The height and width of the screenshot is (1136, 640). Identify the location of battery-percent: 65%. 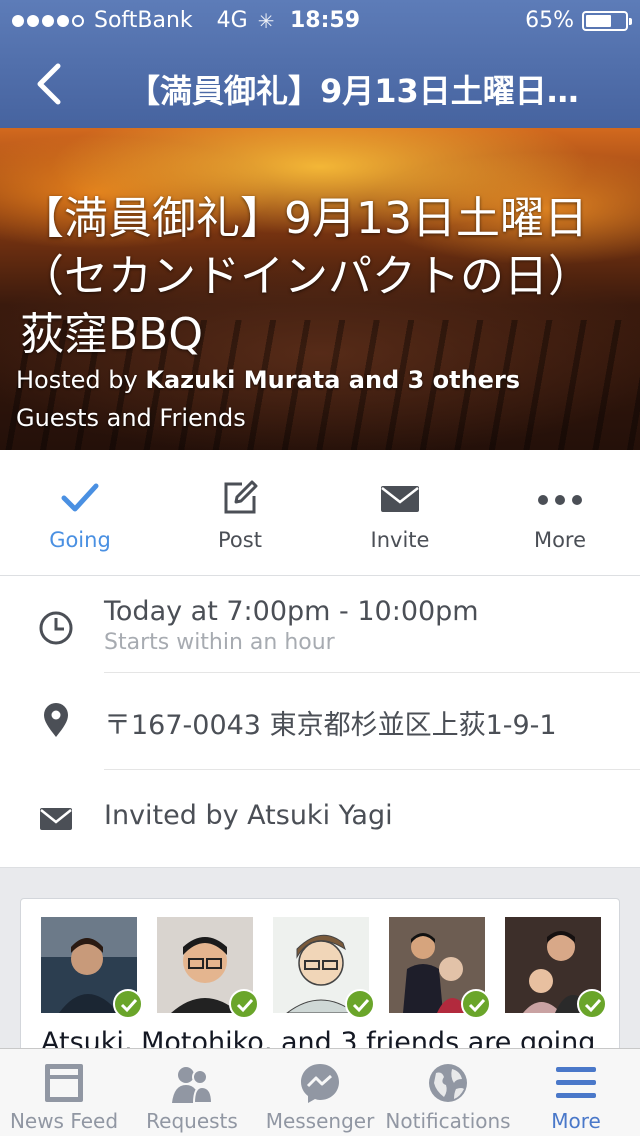
(549, 20).